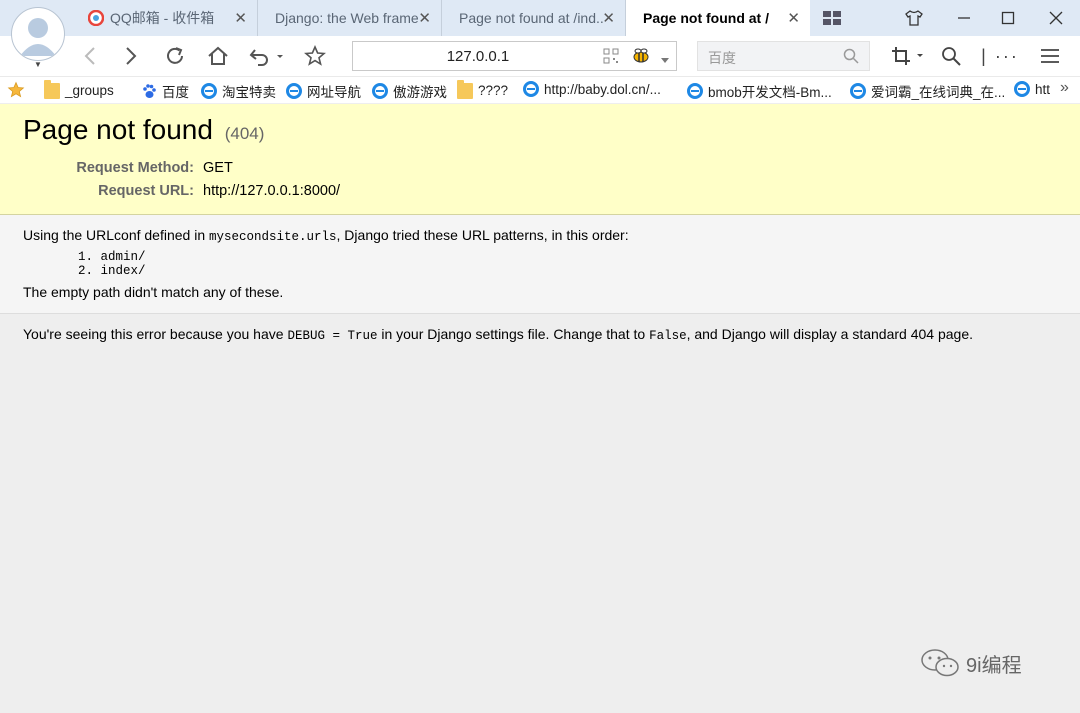 The height and width of the screenshot is (713, 1080). I want to click on bee-plugin-icon, so click(641, 58).